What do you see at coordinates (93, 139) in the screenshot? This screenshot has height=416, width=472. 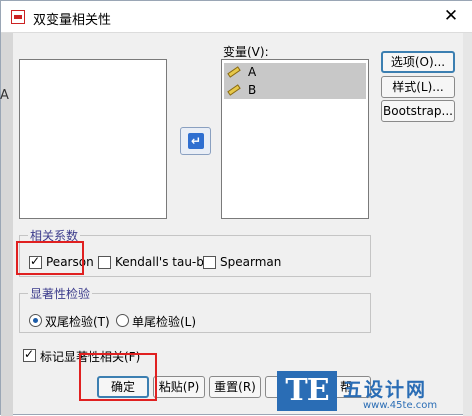 I see `source-variable-list` at bounding box center [93, 139].